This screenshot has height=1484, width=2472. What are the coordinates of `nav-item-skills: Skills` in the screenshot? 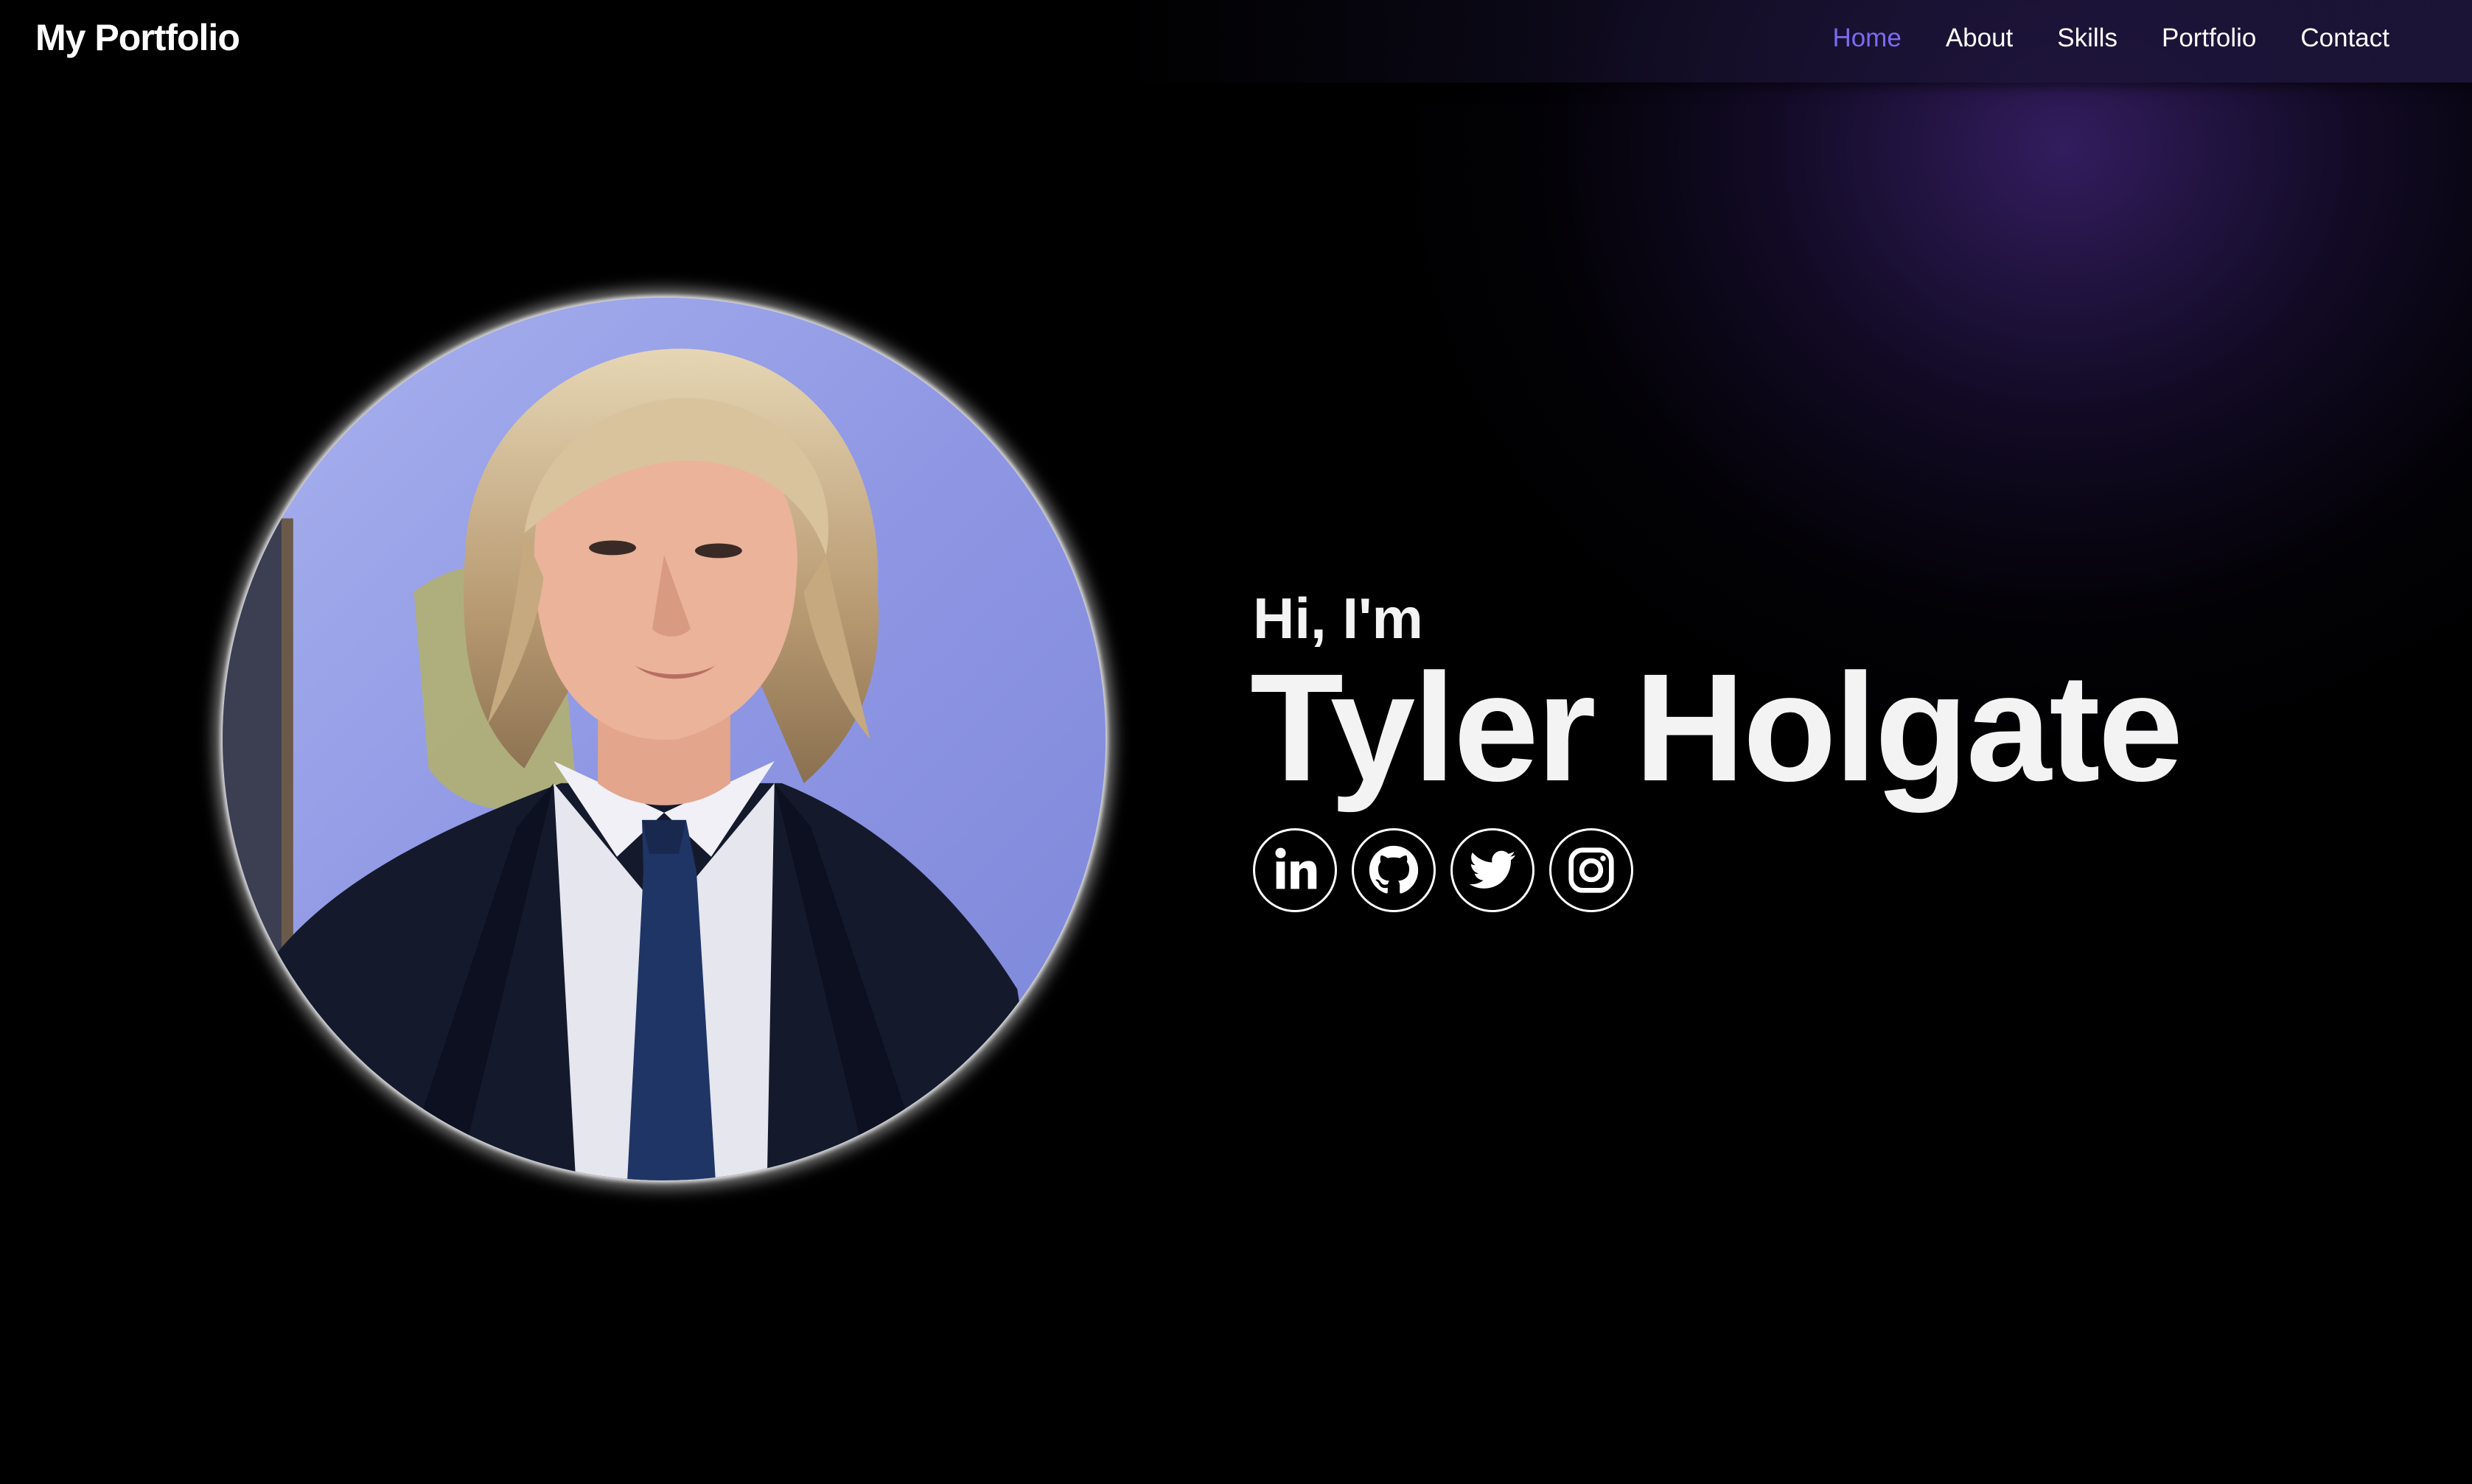 It's located at (2087, 38).